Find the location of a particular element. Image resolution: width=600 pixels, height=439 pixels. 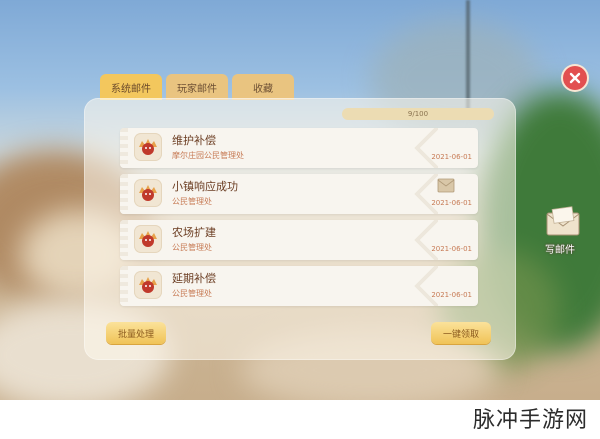

tab-label: 系统邮件 is located at coordinates (131, 89).